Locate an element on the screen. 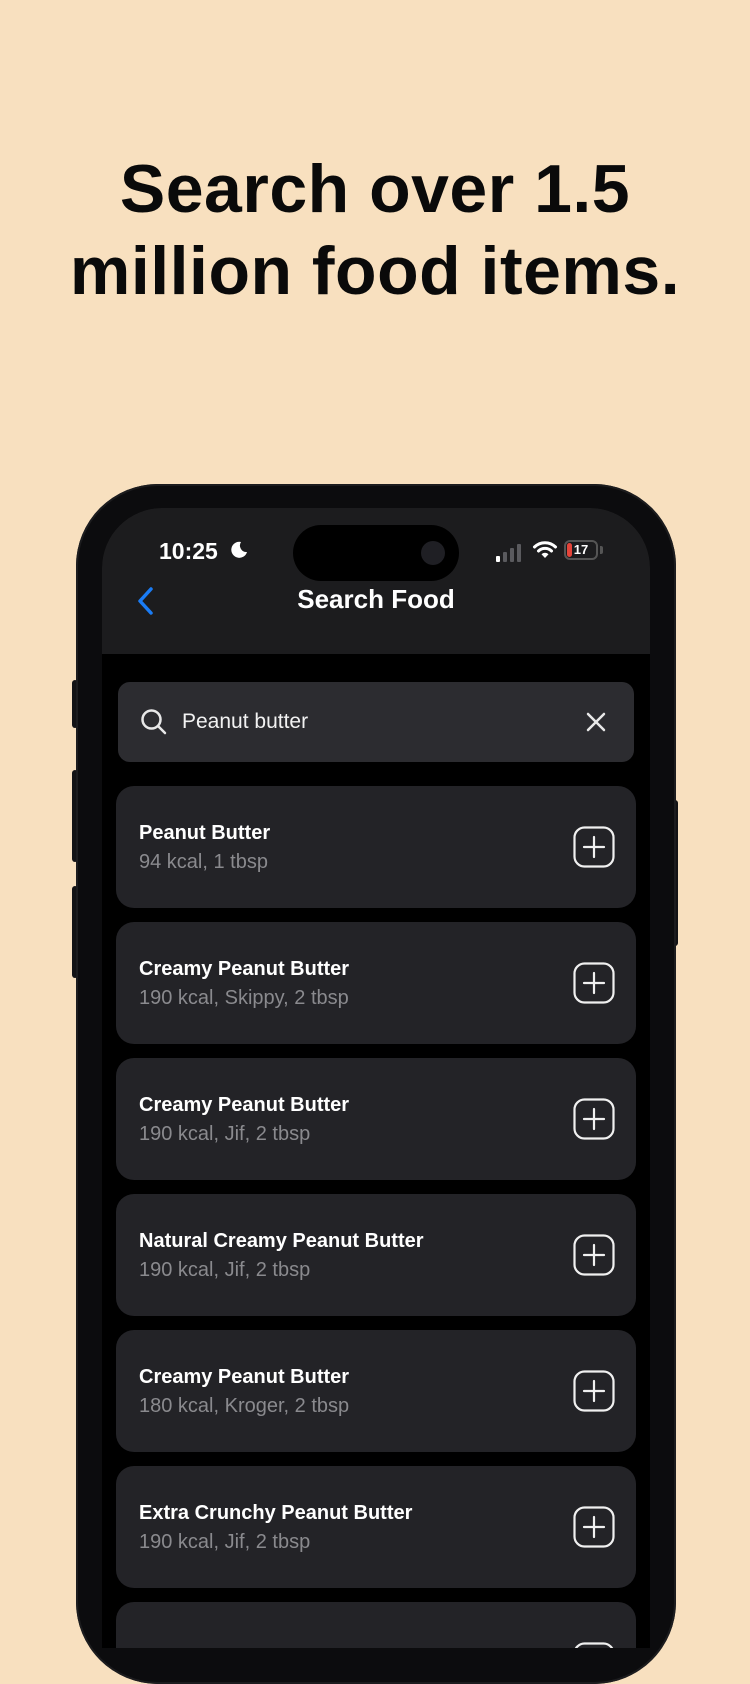  cellular-signal-icon is located at coordinates (508, 553).